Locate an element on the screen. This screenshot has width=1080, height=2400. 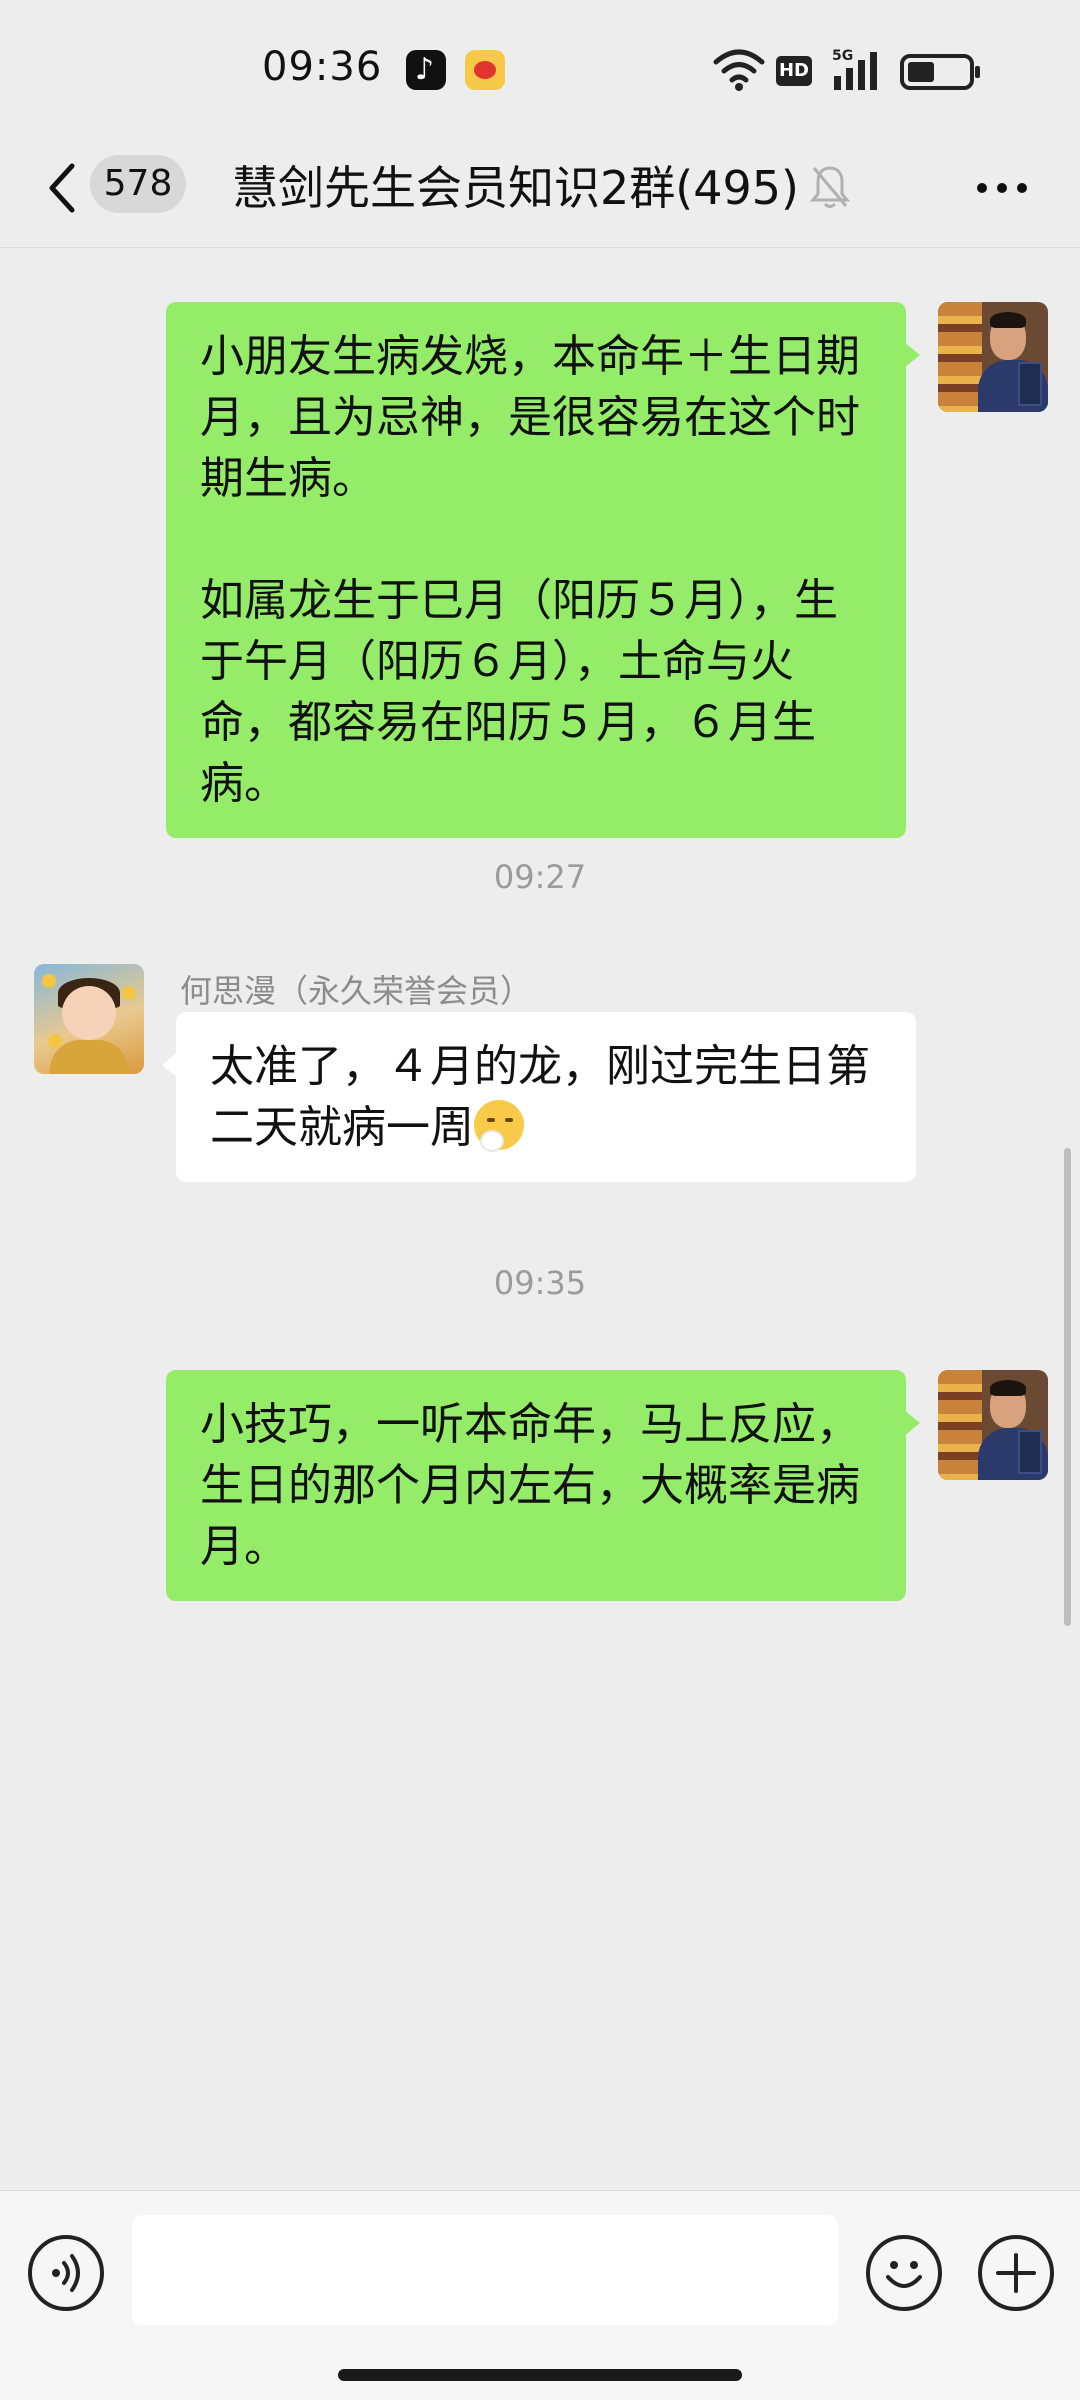
battery-icon is located at coordinates (940, 72).